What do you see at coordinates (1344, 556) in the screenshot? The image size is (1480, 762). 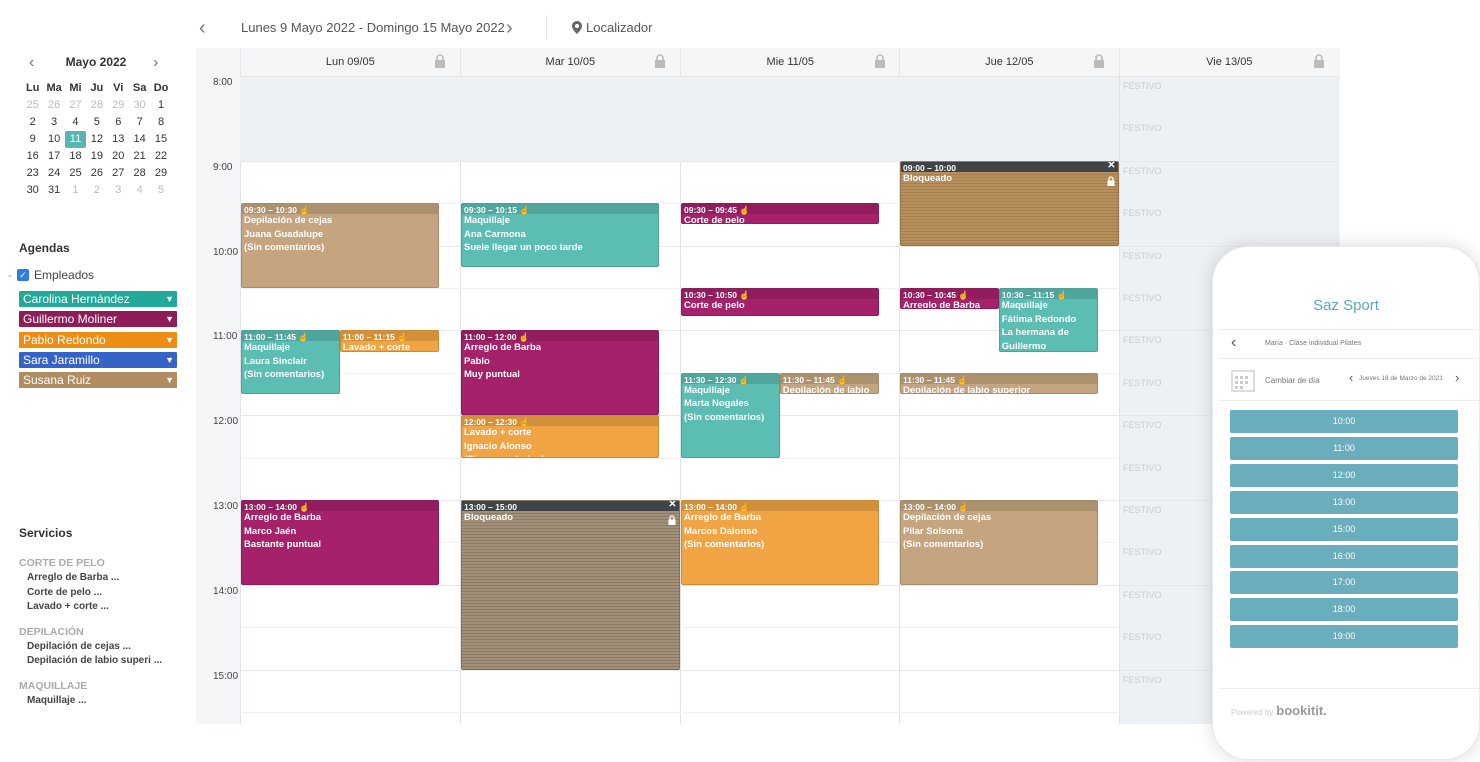 I see `time-slot-button: 16:00` at bounding box center [1344, 556].